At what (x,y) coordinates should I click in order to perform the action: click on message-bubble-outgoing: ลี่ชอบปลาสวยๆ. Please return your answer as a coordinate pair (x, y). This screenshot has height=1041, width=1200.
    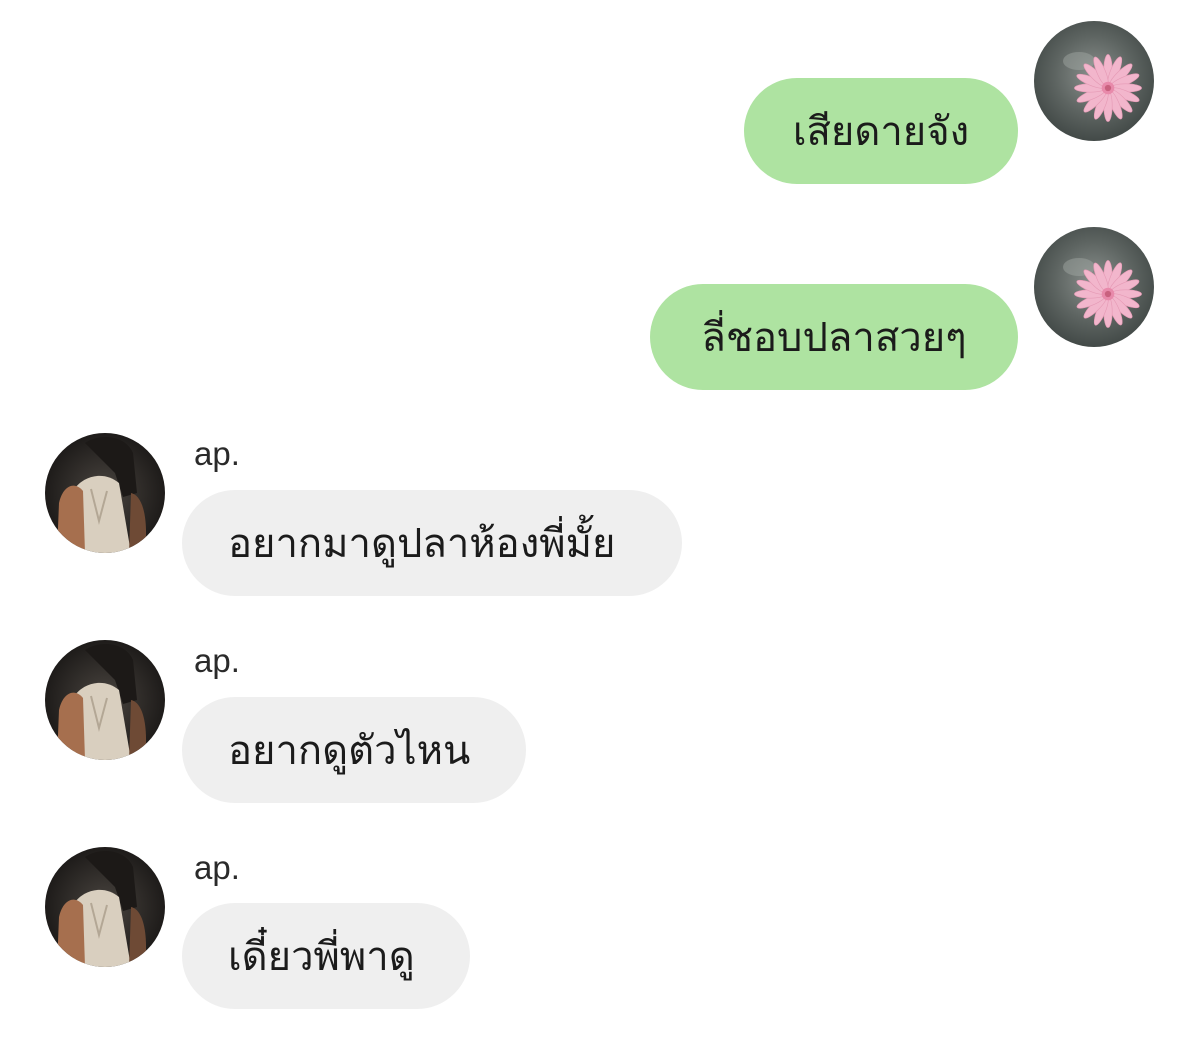
    Looking at the image, I should click on (834, 337).